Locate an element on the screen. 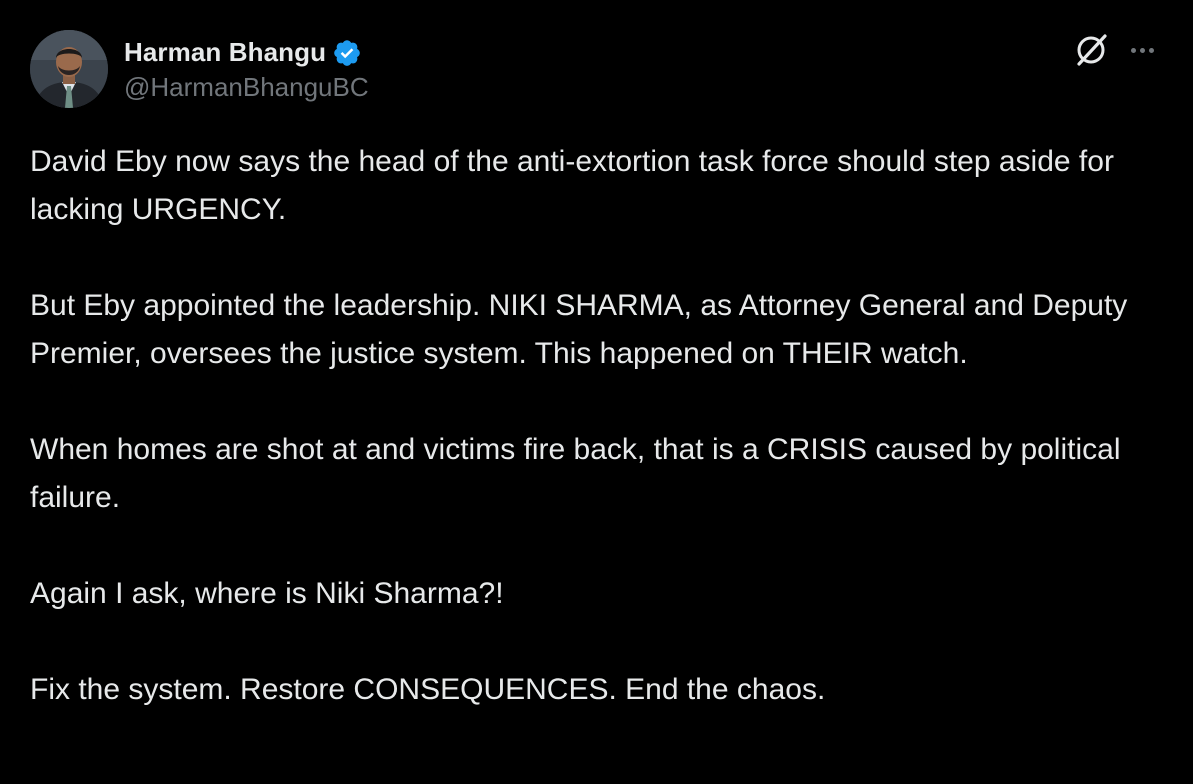  avatar-photo is located at coordinates (69, 69).